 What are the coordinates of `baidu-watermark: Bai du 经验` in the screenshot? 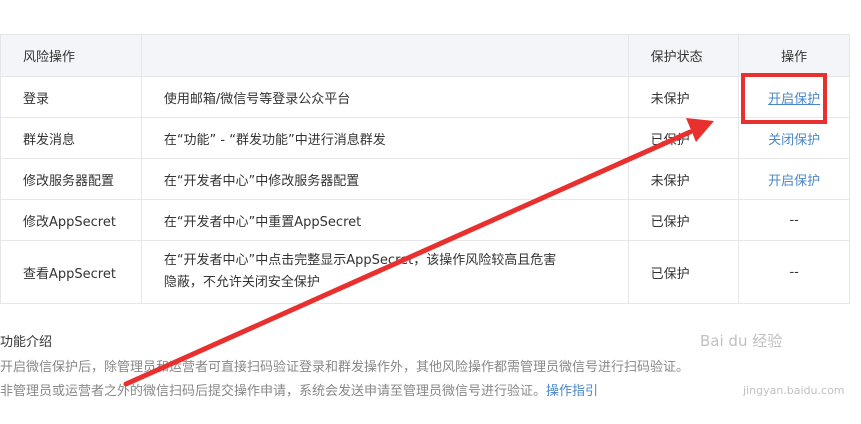 It's located at (741, 341).